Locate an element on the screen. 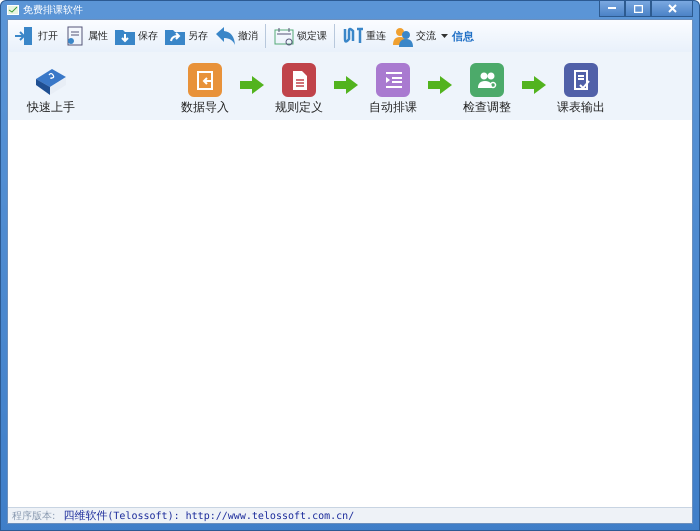 The image size is (700, 531). workflow-step: 规则定义 is located at coordinates (299, 89).